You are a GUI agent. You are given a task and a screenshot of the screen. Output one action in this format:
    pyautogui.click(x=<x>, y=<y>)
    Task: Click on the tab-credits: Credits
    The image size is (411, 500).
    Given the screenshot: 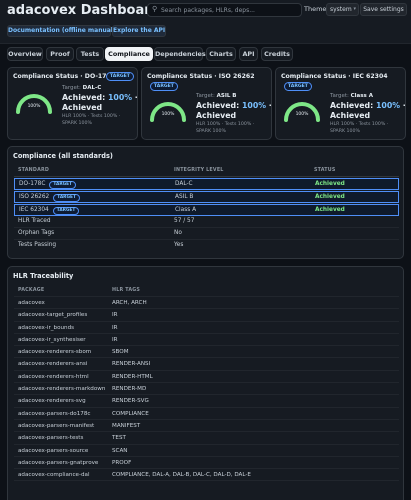 What is the action you would take?
    pyautogui.click(x=277, y=54)
    